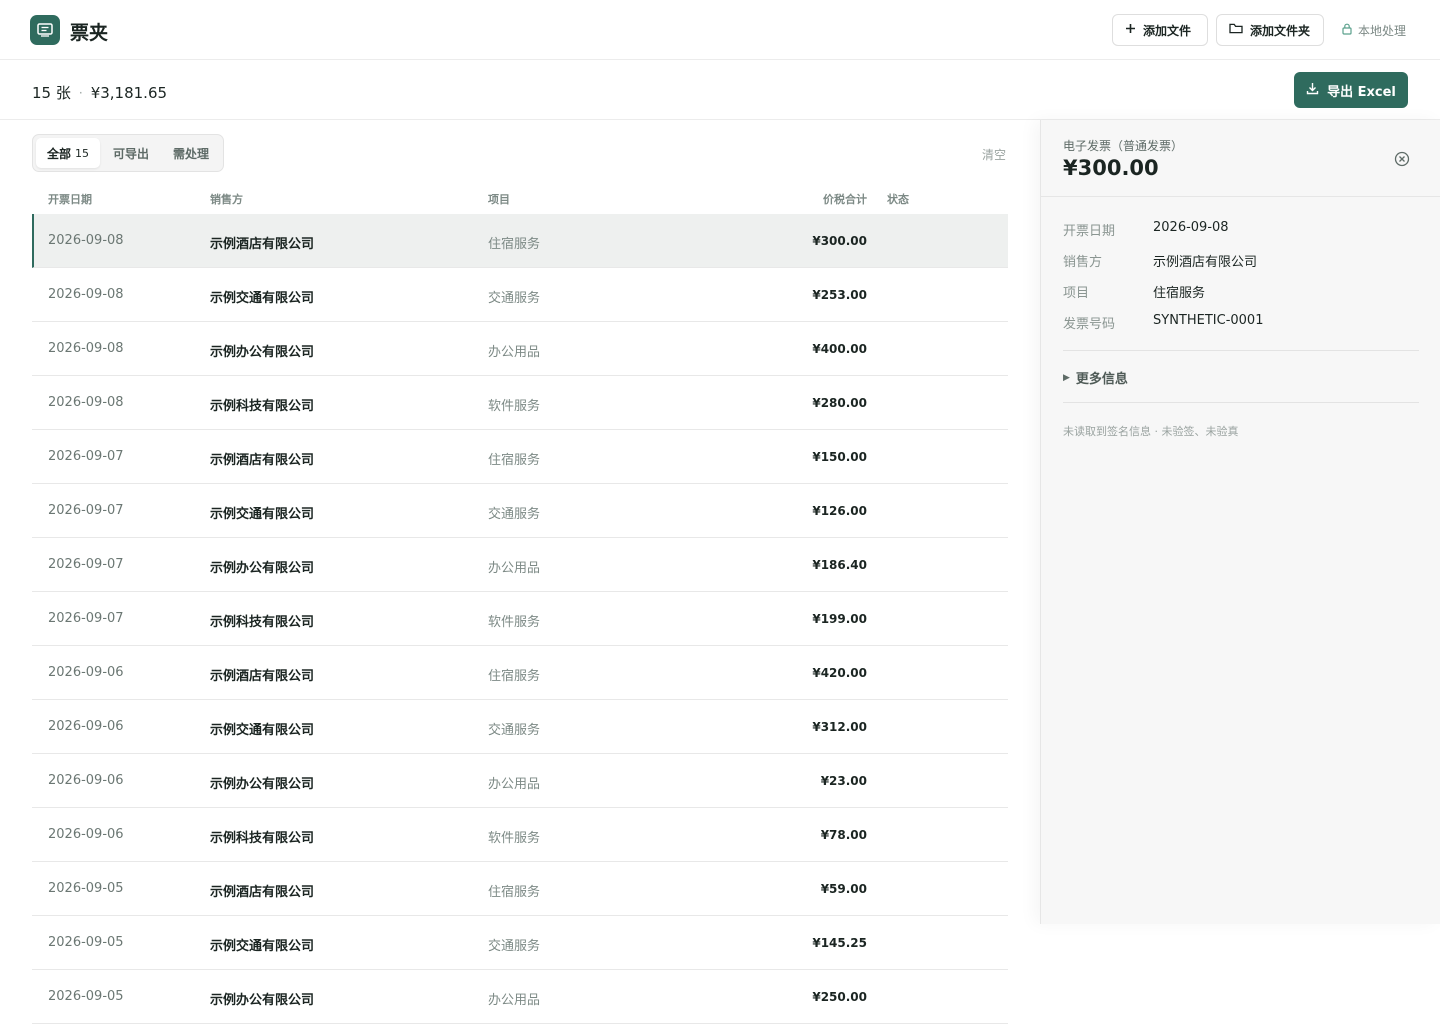 The width and height of the screenshot is (1440, 1024). What do you see at coordinates (1167, 30) in the screenshot?
I see `add-file-label: 添加文件` at bounding box center [1167, 30].